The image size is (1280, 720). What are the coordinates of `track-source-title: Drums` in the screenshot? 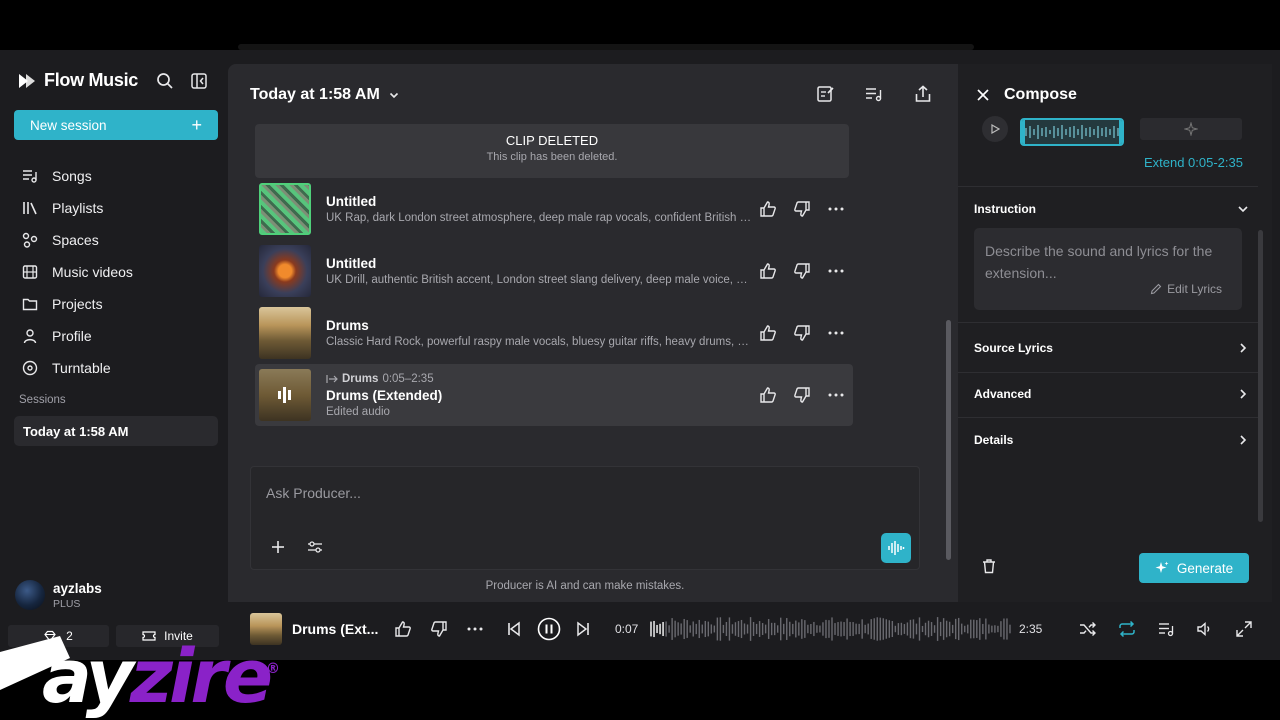 It's located at (360, 378).